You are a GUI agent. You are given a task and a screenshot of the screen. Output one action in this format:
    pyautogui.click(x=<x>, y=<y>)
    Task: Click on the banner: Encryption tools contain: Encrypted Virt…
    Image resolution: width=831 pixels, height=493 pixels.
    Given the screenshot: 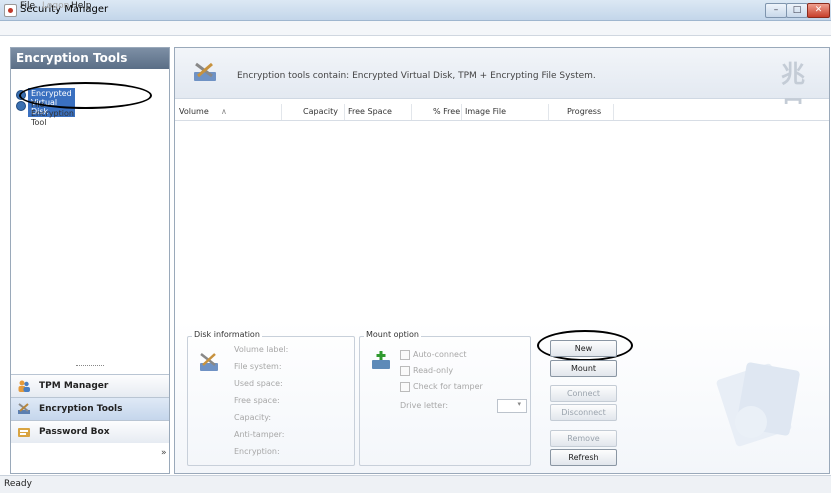 What is the action you would take?
    pyautogui.click(x=502, y=85)
    